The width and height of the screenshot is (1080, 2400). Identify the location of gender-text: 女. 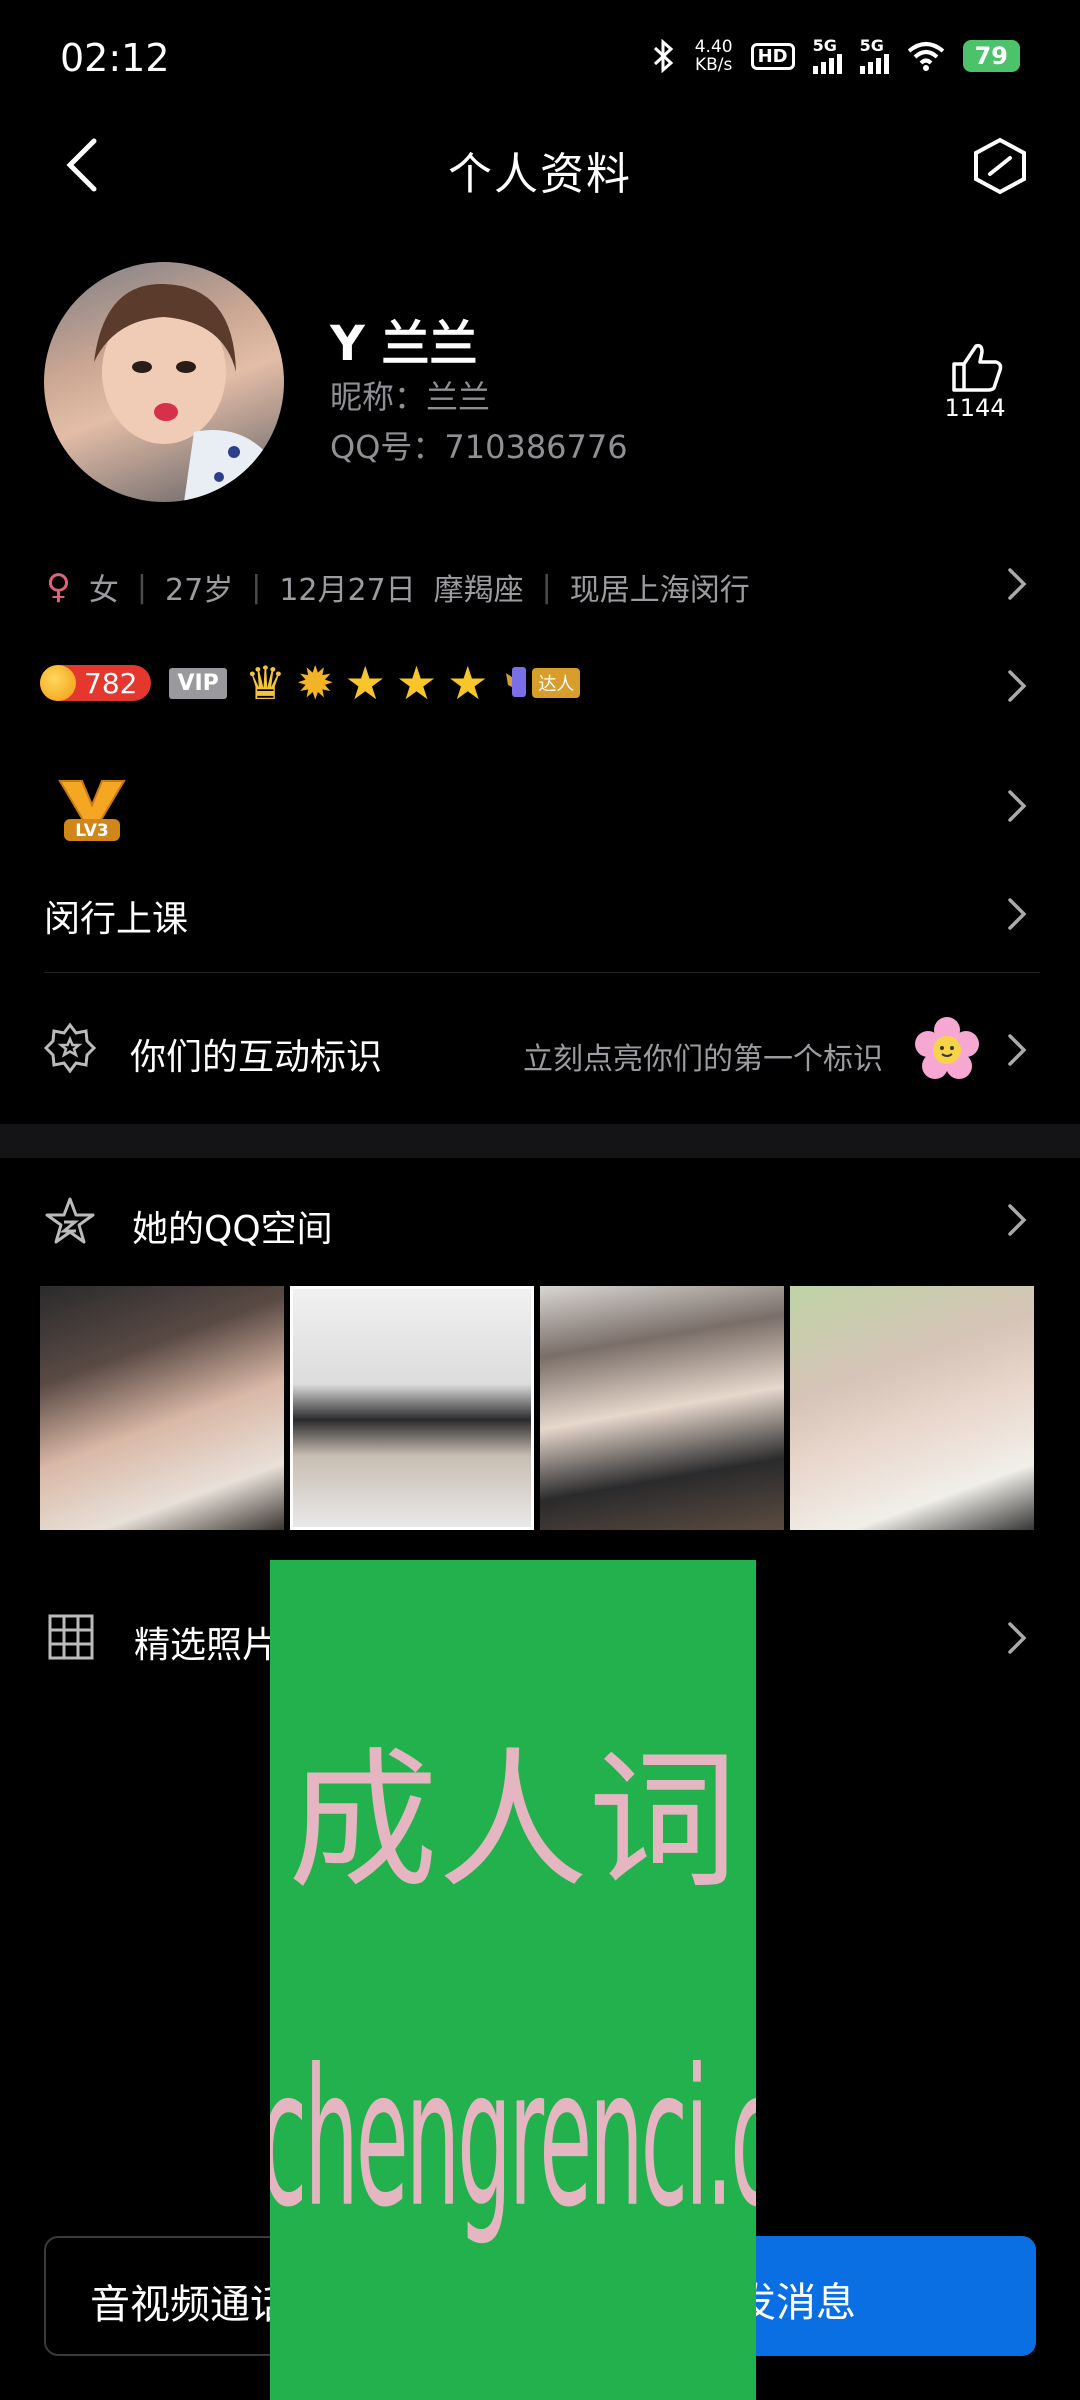
(103, 590).